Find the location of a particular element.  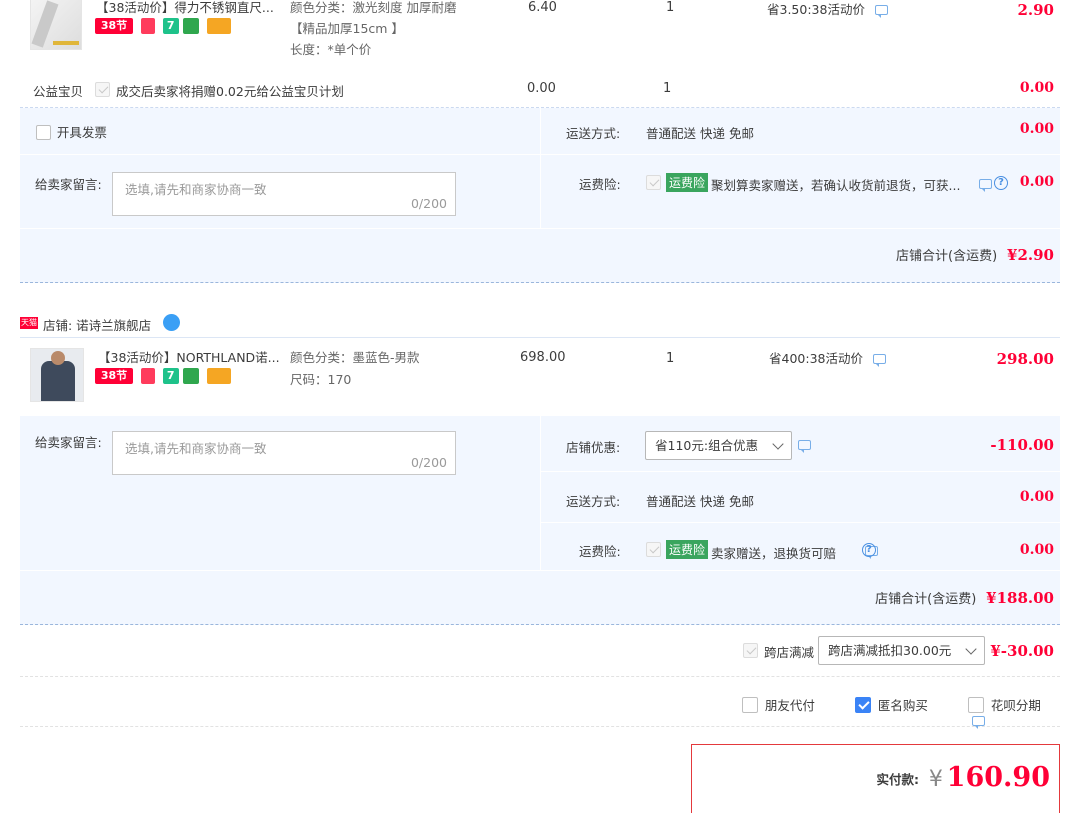

payment-box: 实付款: ¥ 160.90 is located at coordinates (875, 778).